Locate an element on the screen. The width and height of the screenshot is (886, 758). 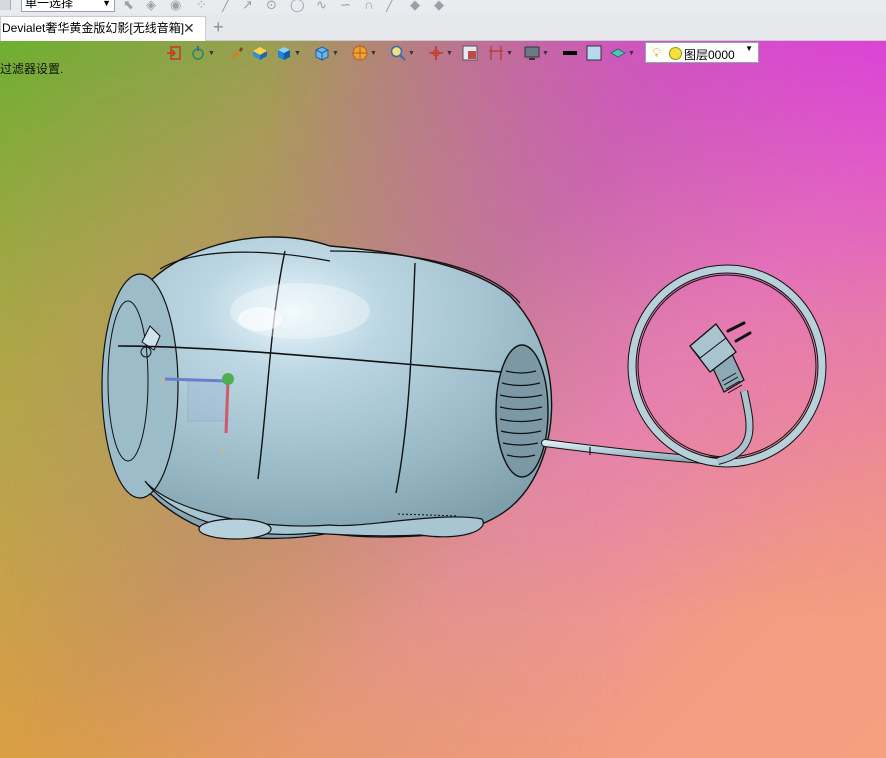
point-icon: ⁘ is located at coordinates (201, 6).